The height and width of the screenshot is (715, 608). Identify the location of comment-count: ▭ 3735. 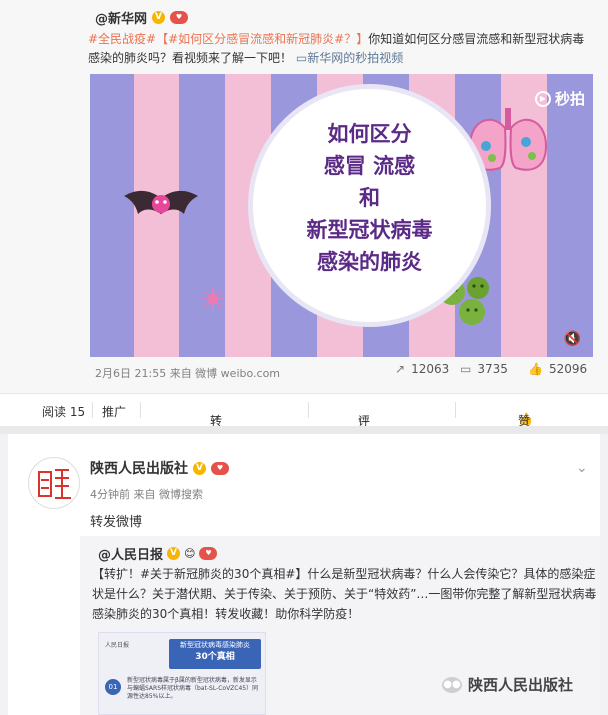
(484, 369).